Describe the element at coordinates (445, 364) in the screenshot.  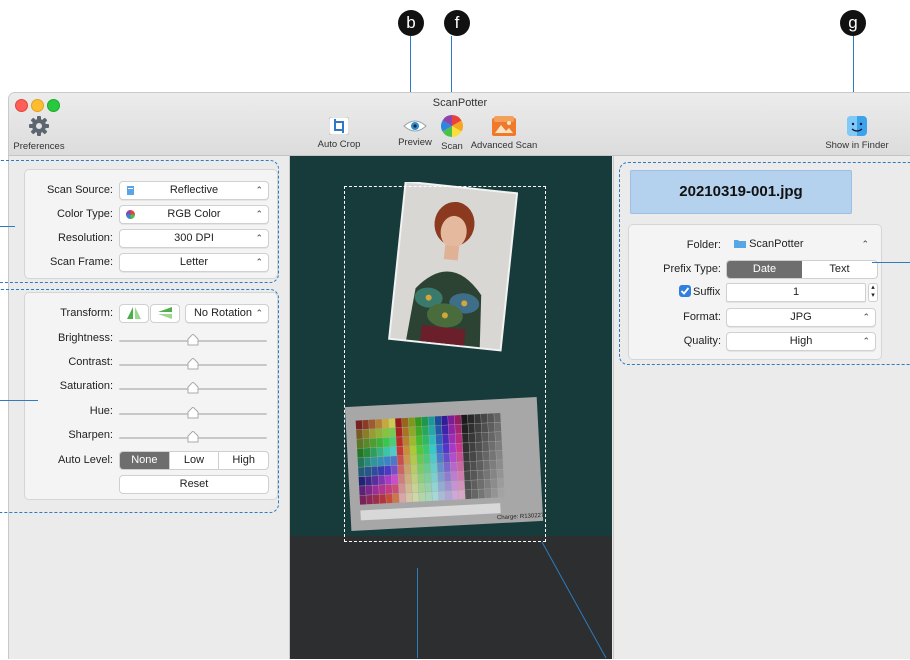
I see `crop-selection` at that location.